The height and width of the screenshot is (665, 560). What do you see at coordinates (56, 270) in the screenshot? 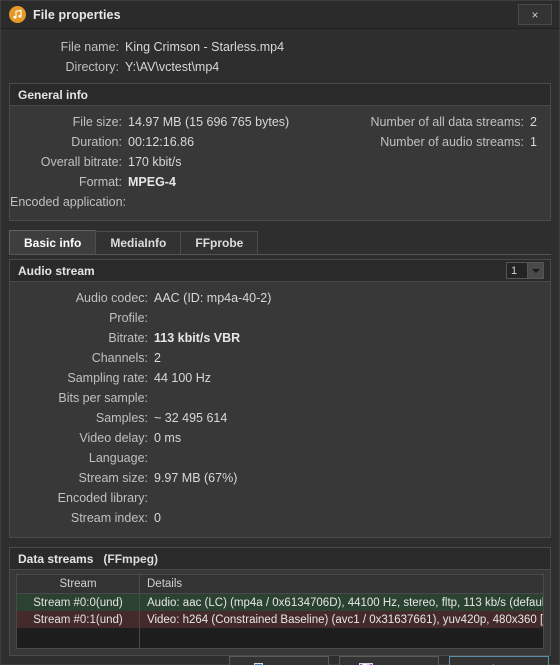
I see `audio-stream-title: Audio stream` at bounding box center [56, 270].